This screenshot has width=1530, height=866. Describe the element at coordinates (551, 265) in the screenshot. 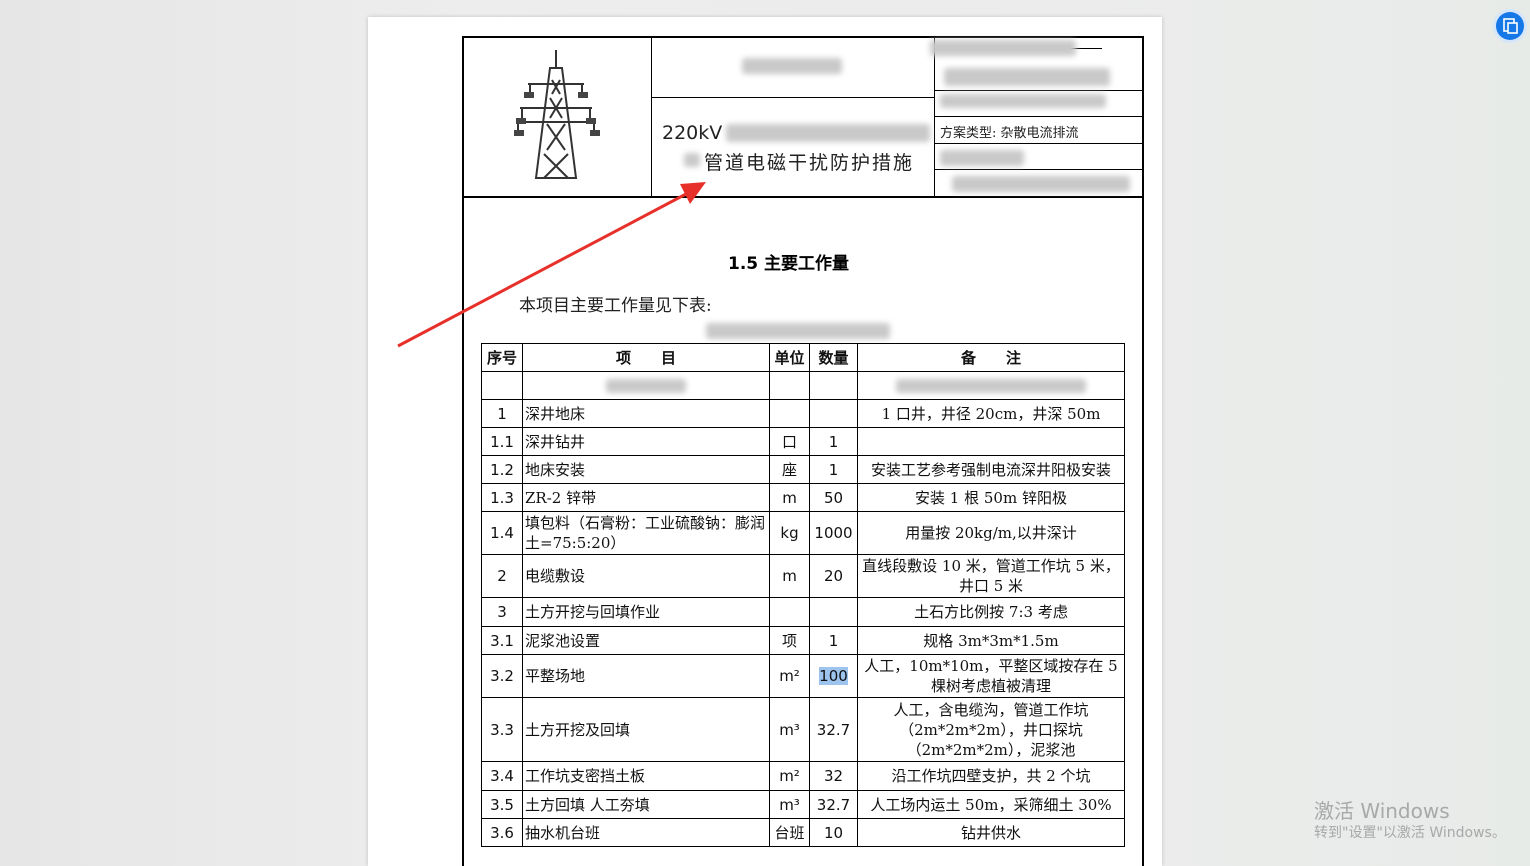

I see `annotation-arrow` at that location.